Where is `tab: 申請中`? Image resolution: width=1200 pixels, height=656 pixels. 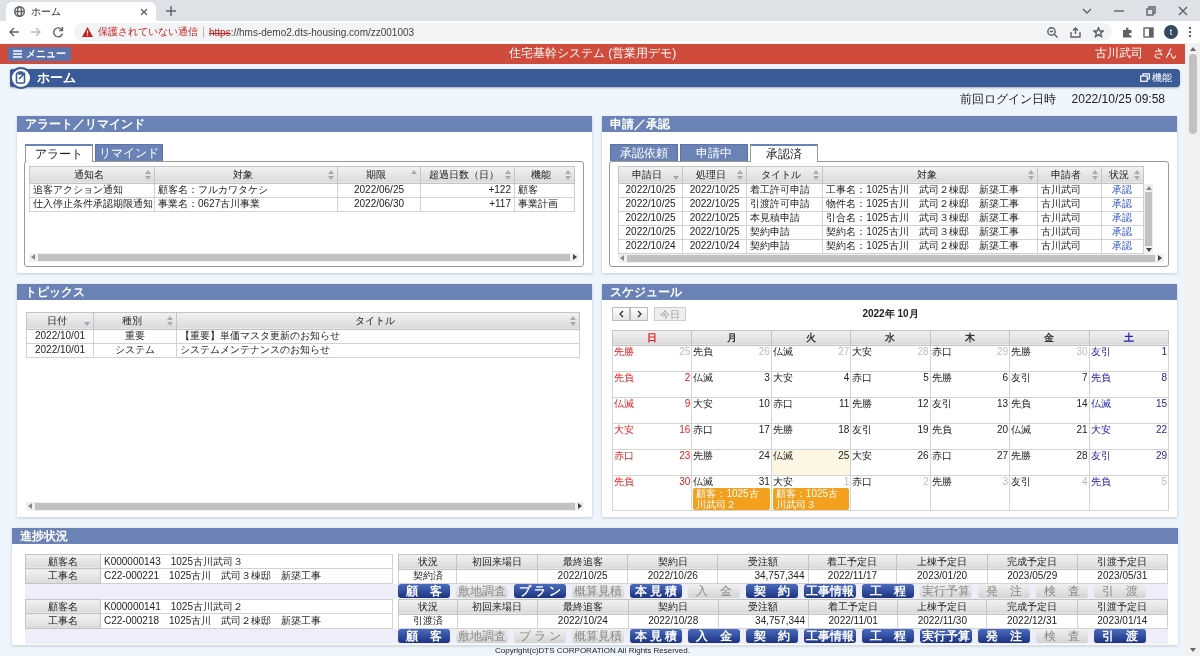
tab: 申請中 is located at coordinates (714, 152).